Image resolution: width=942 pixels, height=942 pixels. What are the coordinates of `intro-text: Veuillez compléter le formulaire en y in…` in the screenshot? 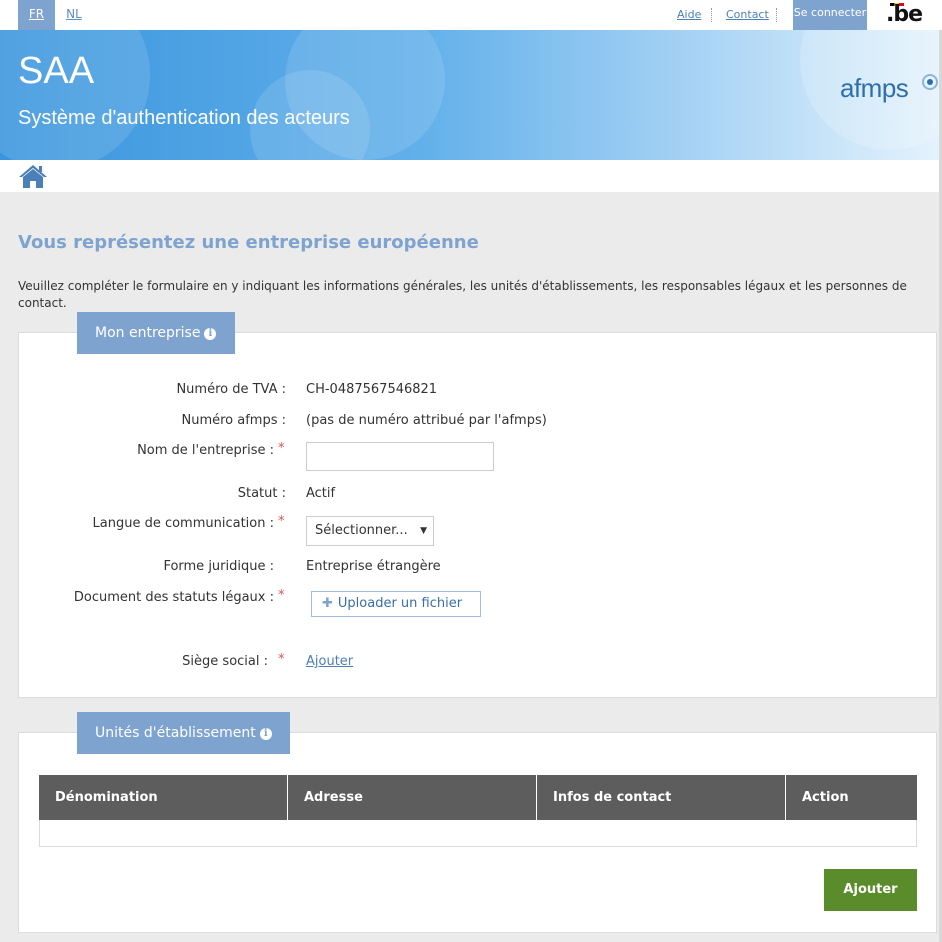 It's located at (462, 294).